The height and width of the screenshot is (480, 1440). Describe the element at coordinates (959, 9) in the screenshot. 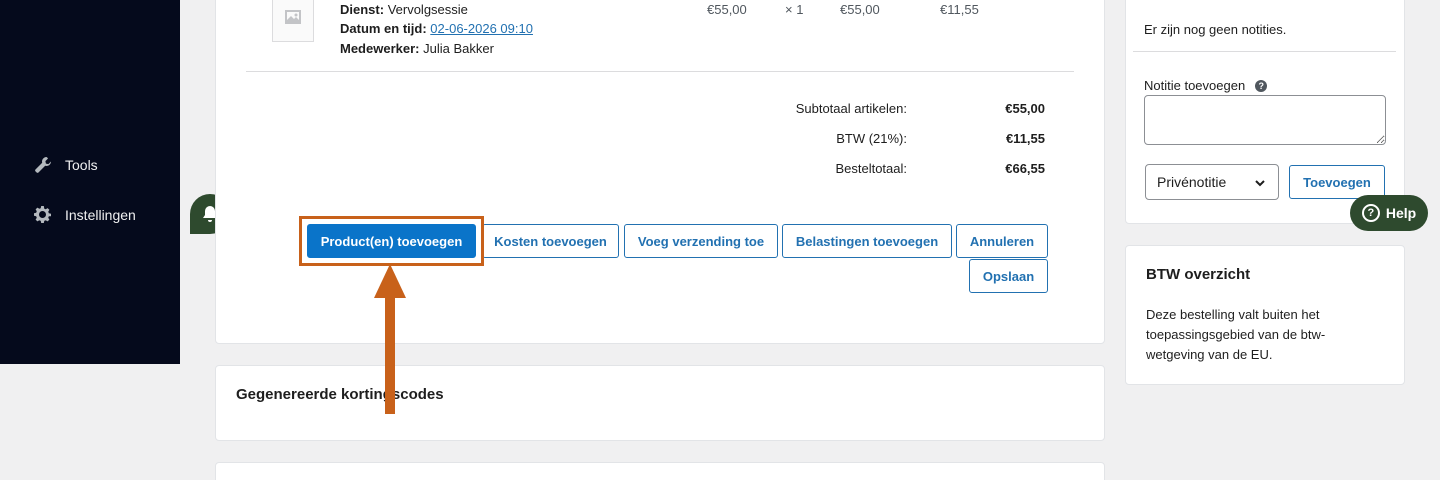

I see `item-line-tax: €11,55` at that location.